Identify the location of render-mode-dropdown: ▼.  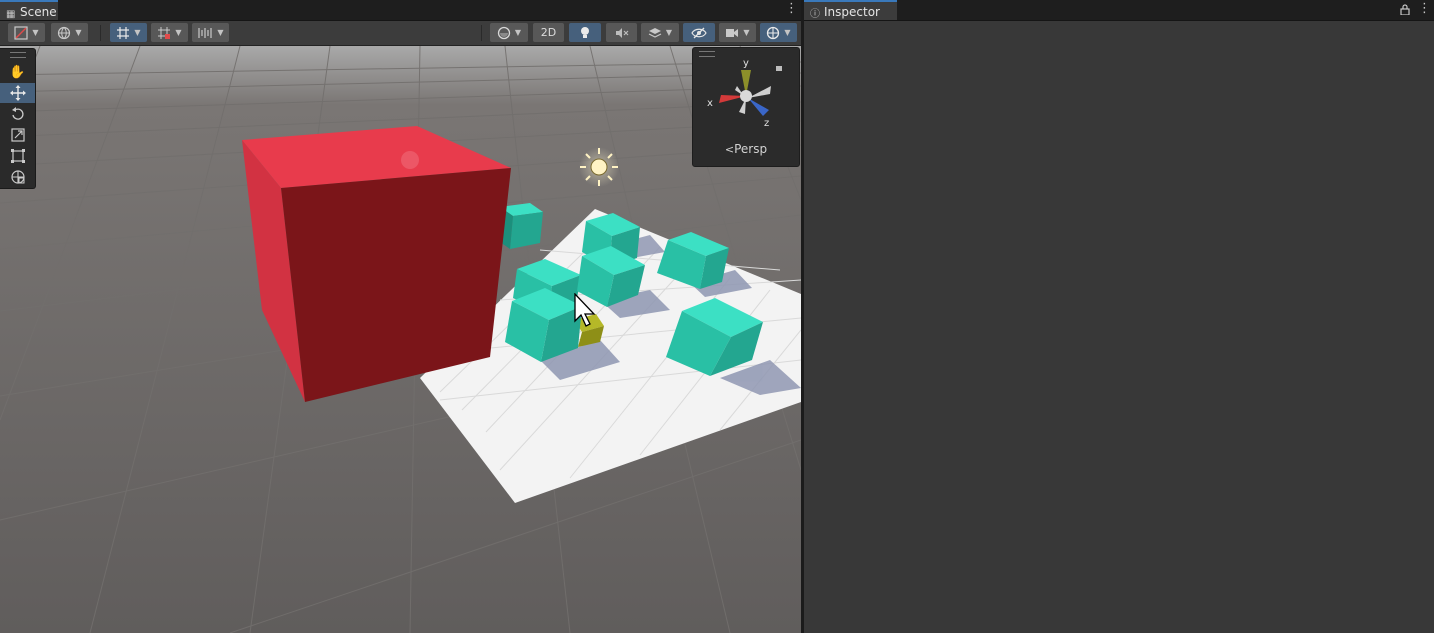
(69, 32).